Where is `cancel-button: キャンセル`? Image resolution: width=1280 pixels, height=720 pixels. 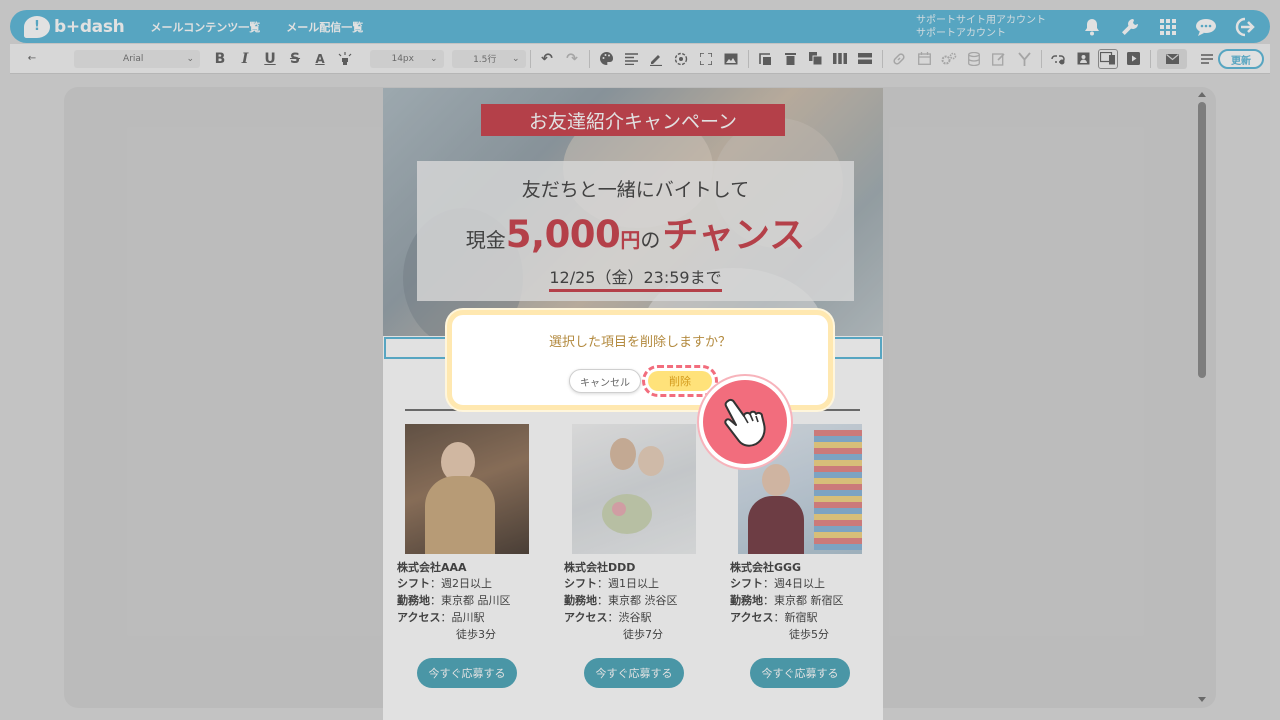
cancel-button: キャンセル is located at coordinates (605, 381).